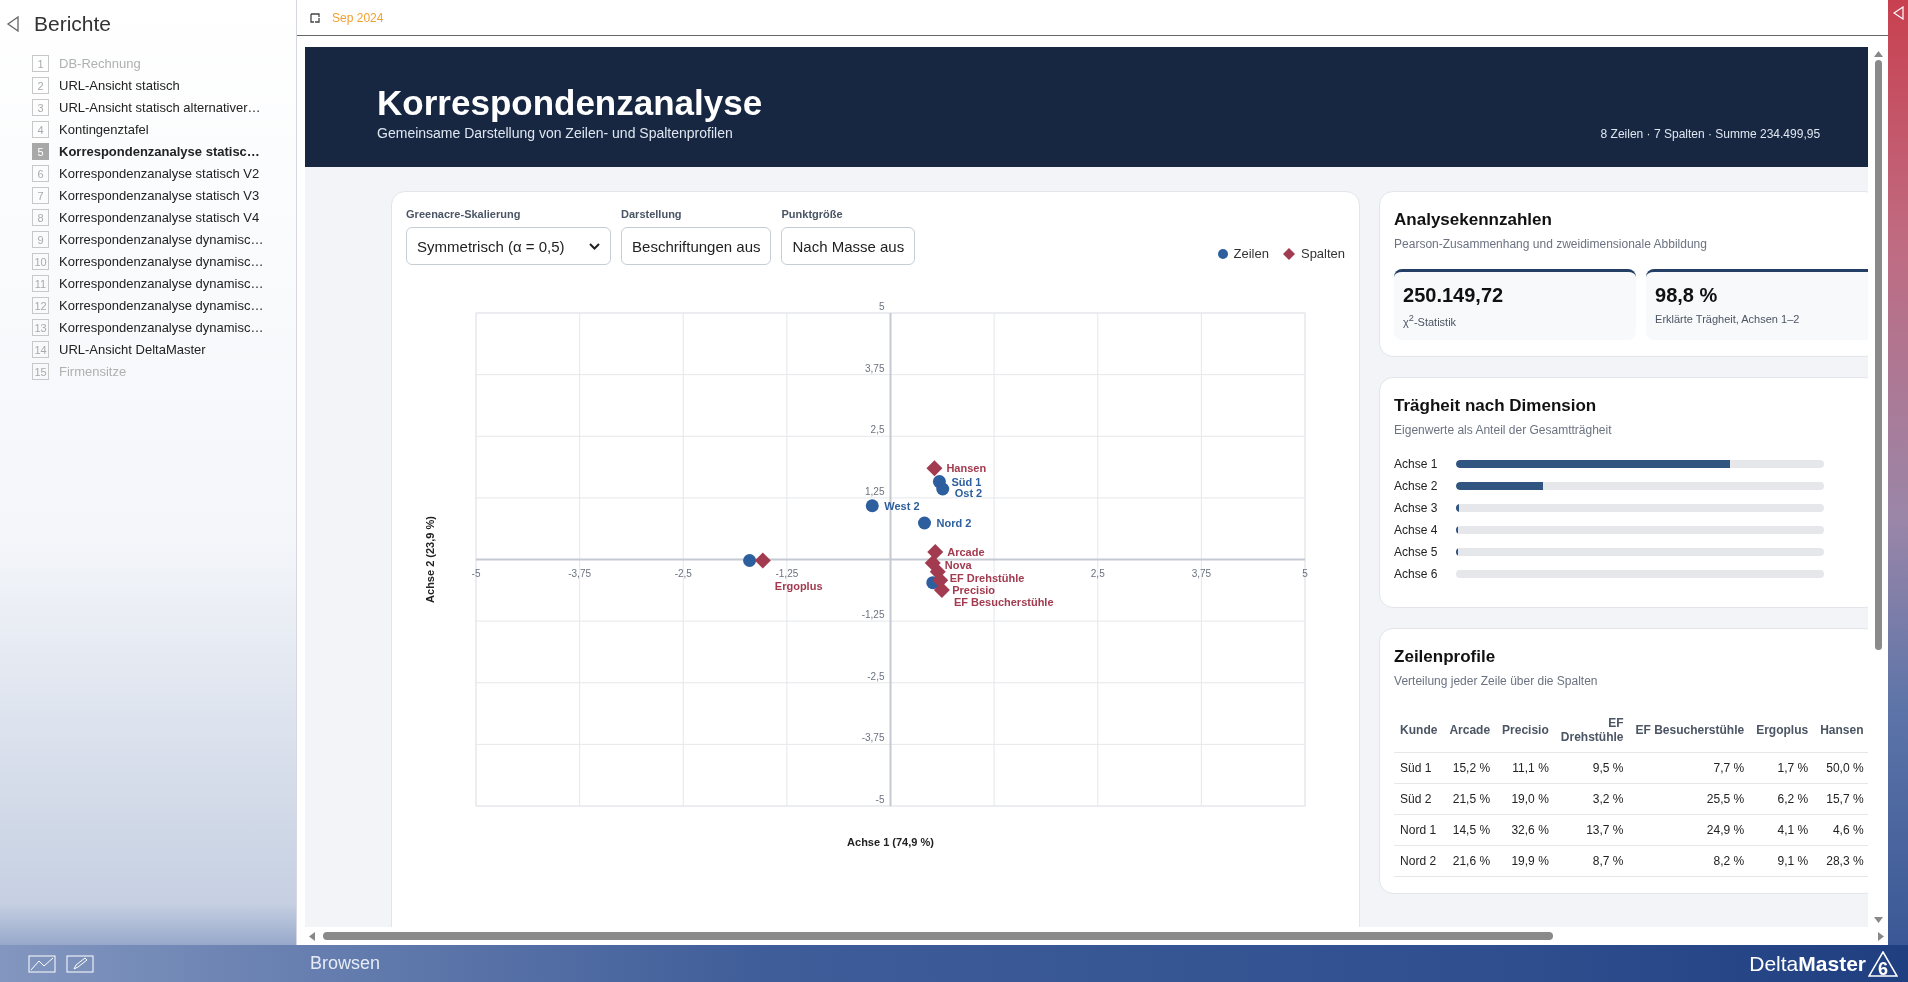 This screenshot has height=982, width=1908. I want to click on item-number: 12, so click(40, 305).